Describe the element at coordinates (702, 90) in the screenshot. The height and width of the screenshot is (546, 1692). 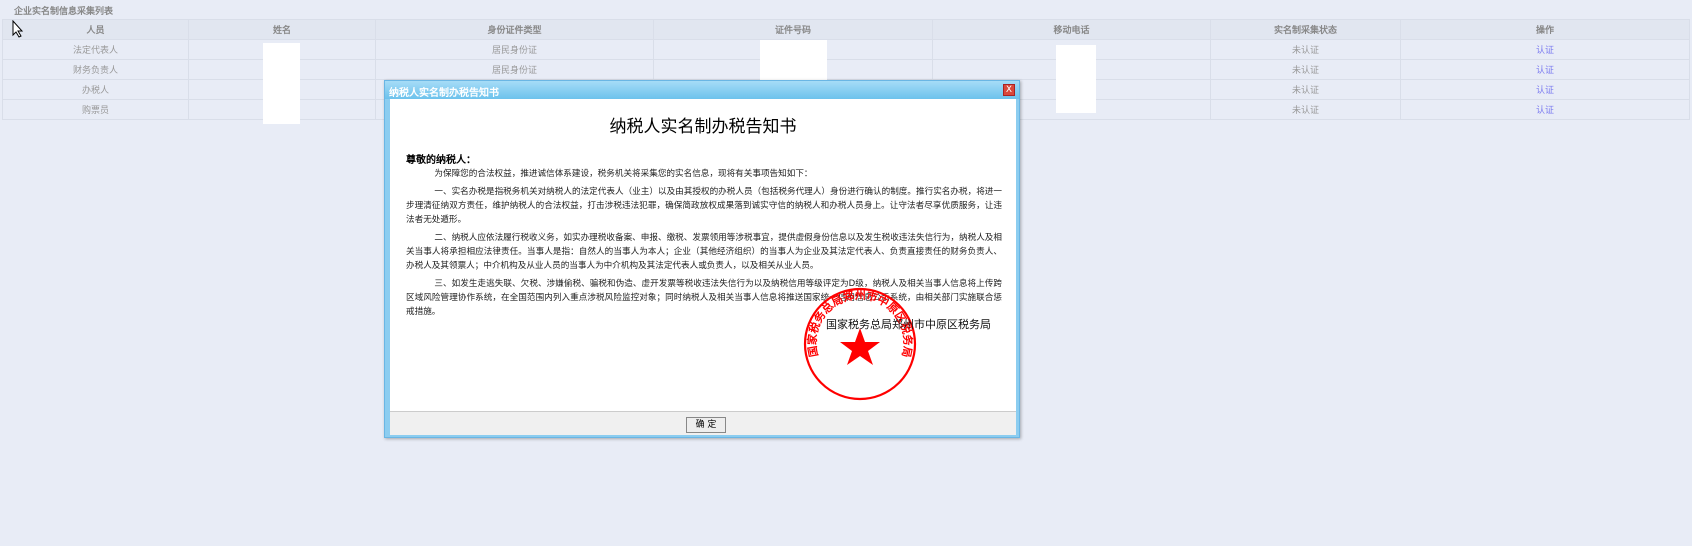
I see `dialog-title: 纳税人实名制办税告知书` at that location.